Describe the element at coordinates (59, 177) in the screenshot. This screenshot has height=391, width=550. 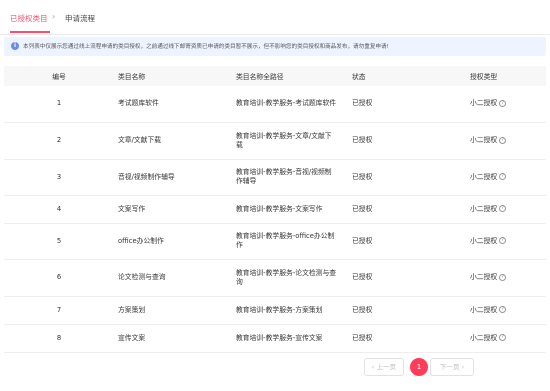
I see `cell-no: 3` at that location.